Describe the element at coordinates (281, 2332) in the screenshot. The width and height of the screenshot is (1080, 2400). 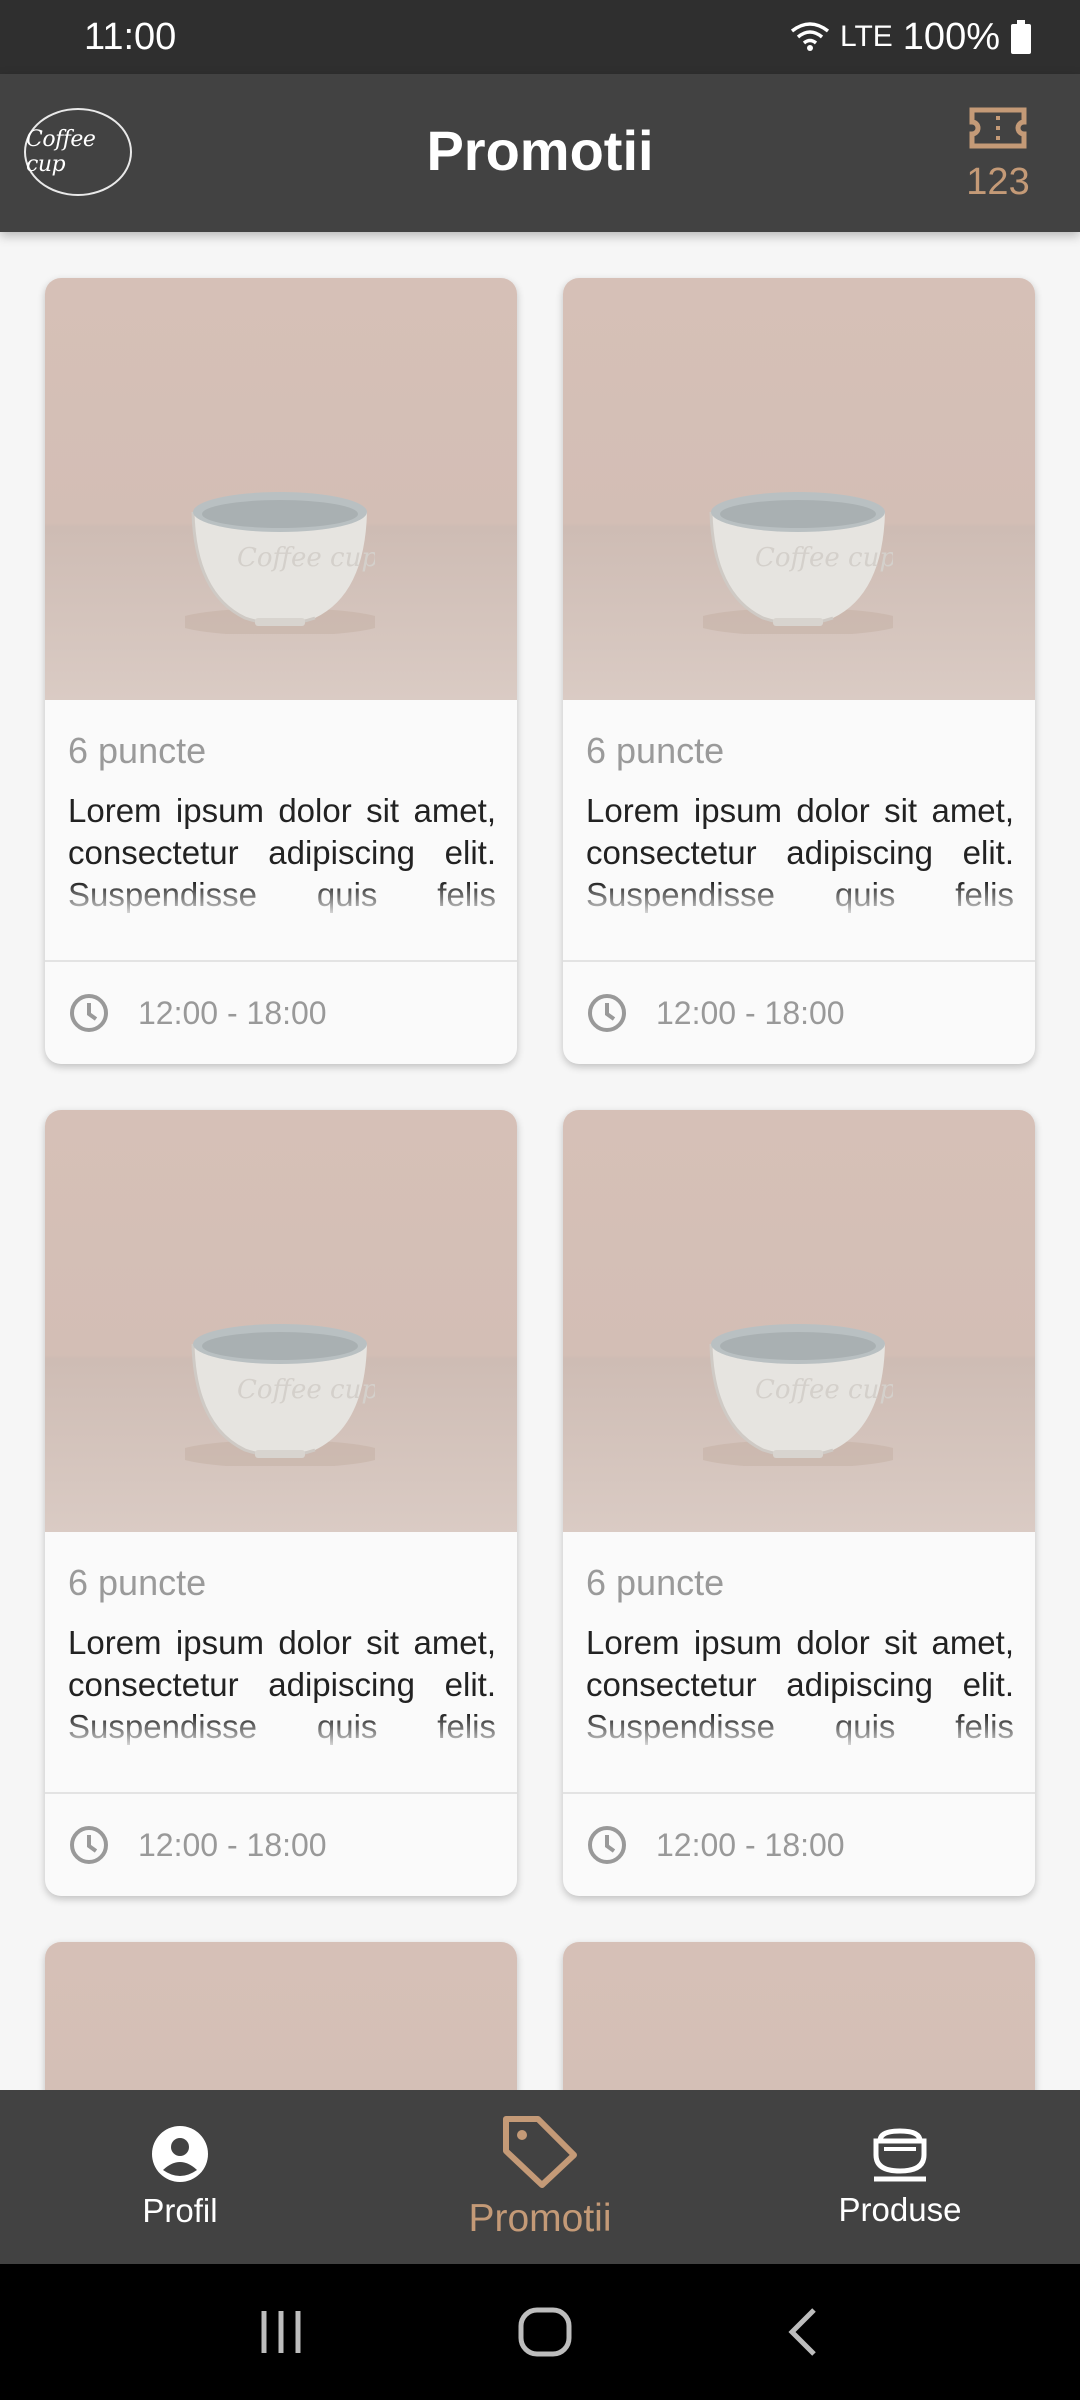
I see `recent-apps-icon` at that location.